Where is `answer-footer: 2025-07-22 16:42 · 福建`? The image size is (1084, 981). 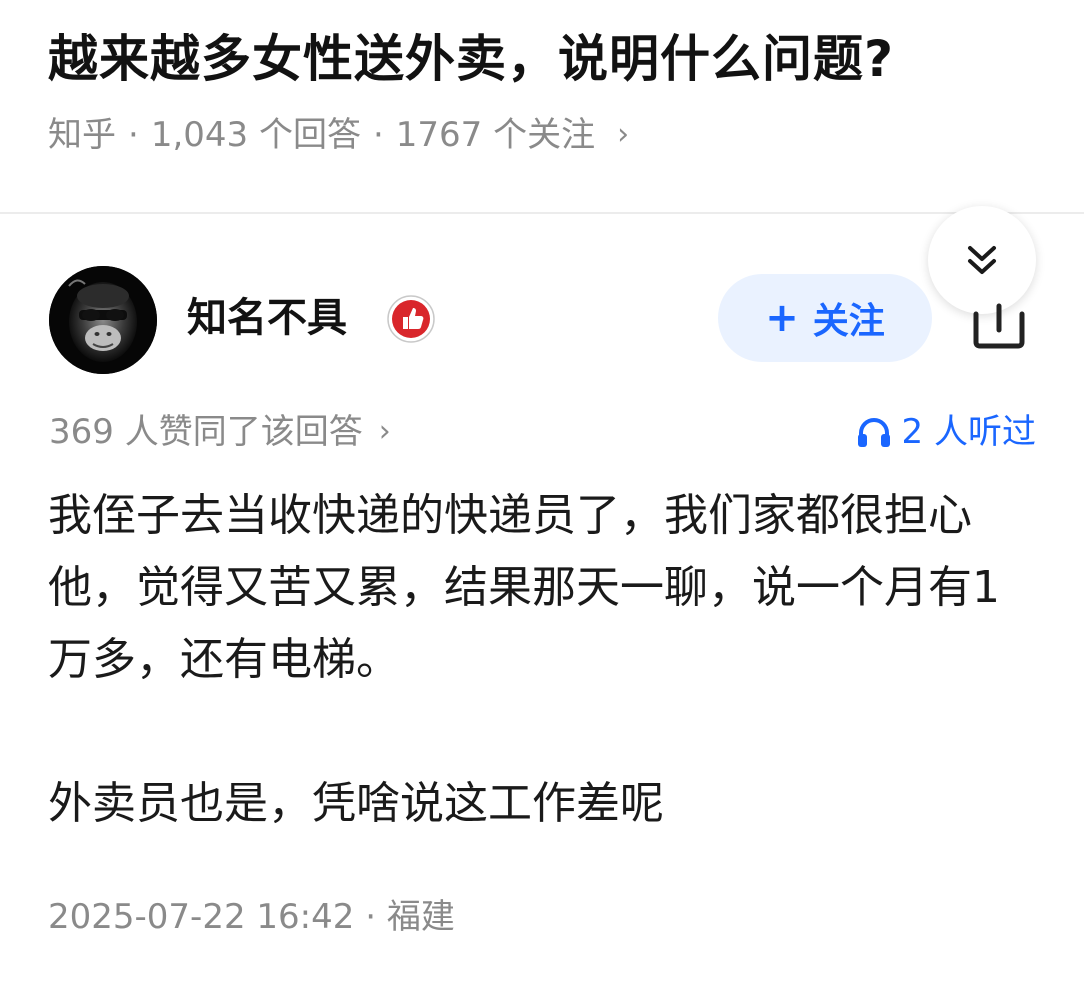 answer-footer: 2025-07-22 16:42 · 福建 is located at coordinates (251, 917).